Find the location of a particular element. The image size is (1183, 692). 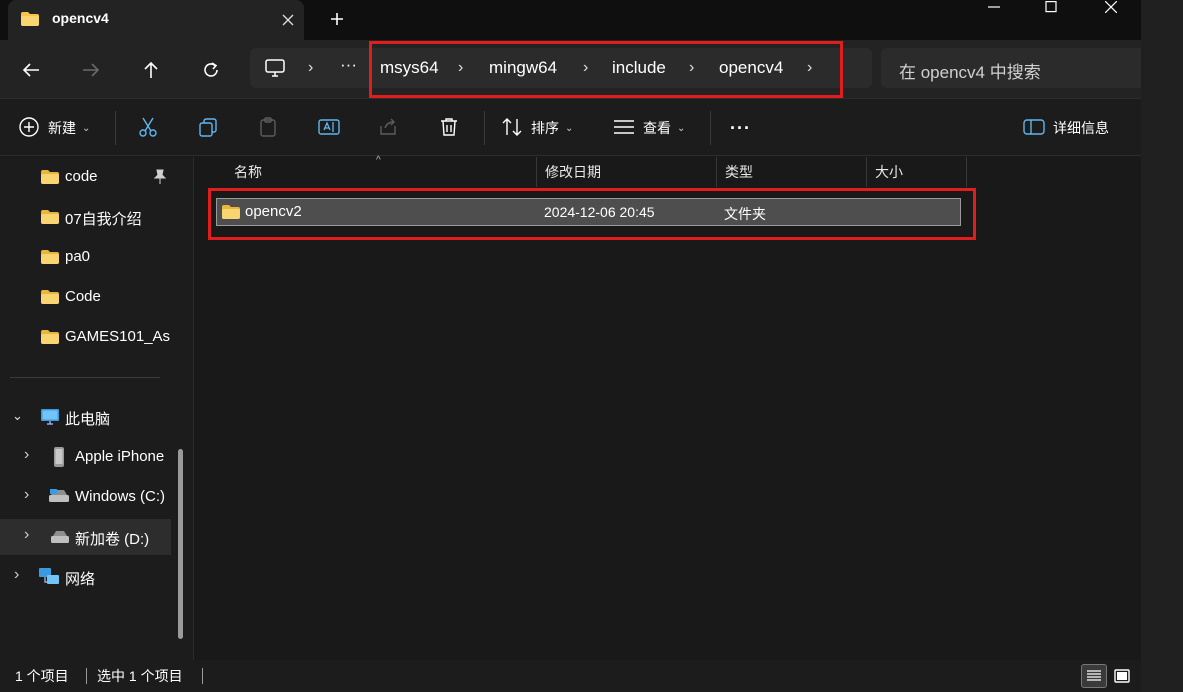

view-button: 查看 ⌄ is located at coordinates (649, 128).